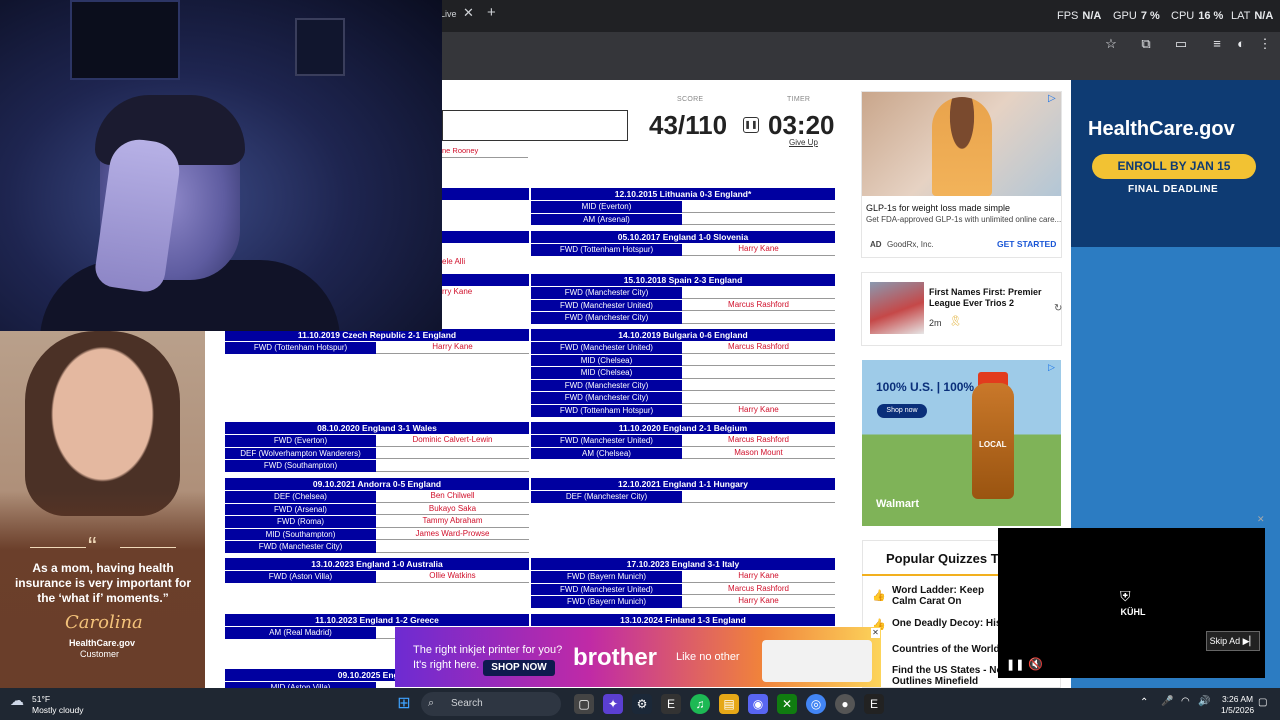 This screenshot has width=1280, height=720. What do you see at coordinates (947, 596) in the screenshot?
I see `popular-quiz-item: Word Ladder: Keep Calm Carat On` at bounding box center [947, 596].